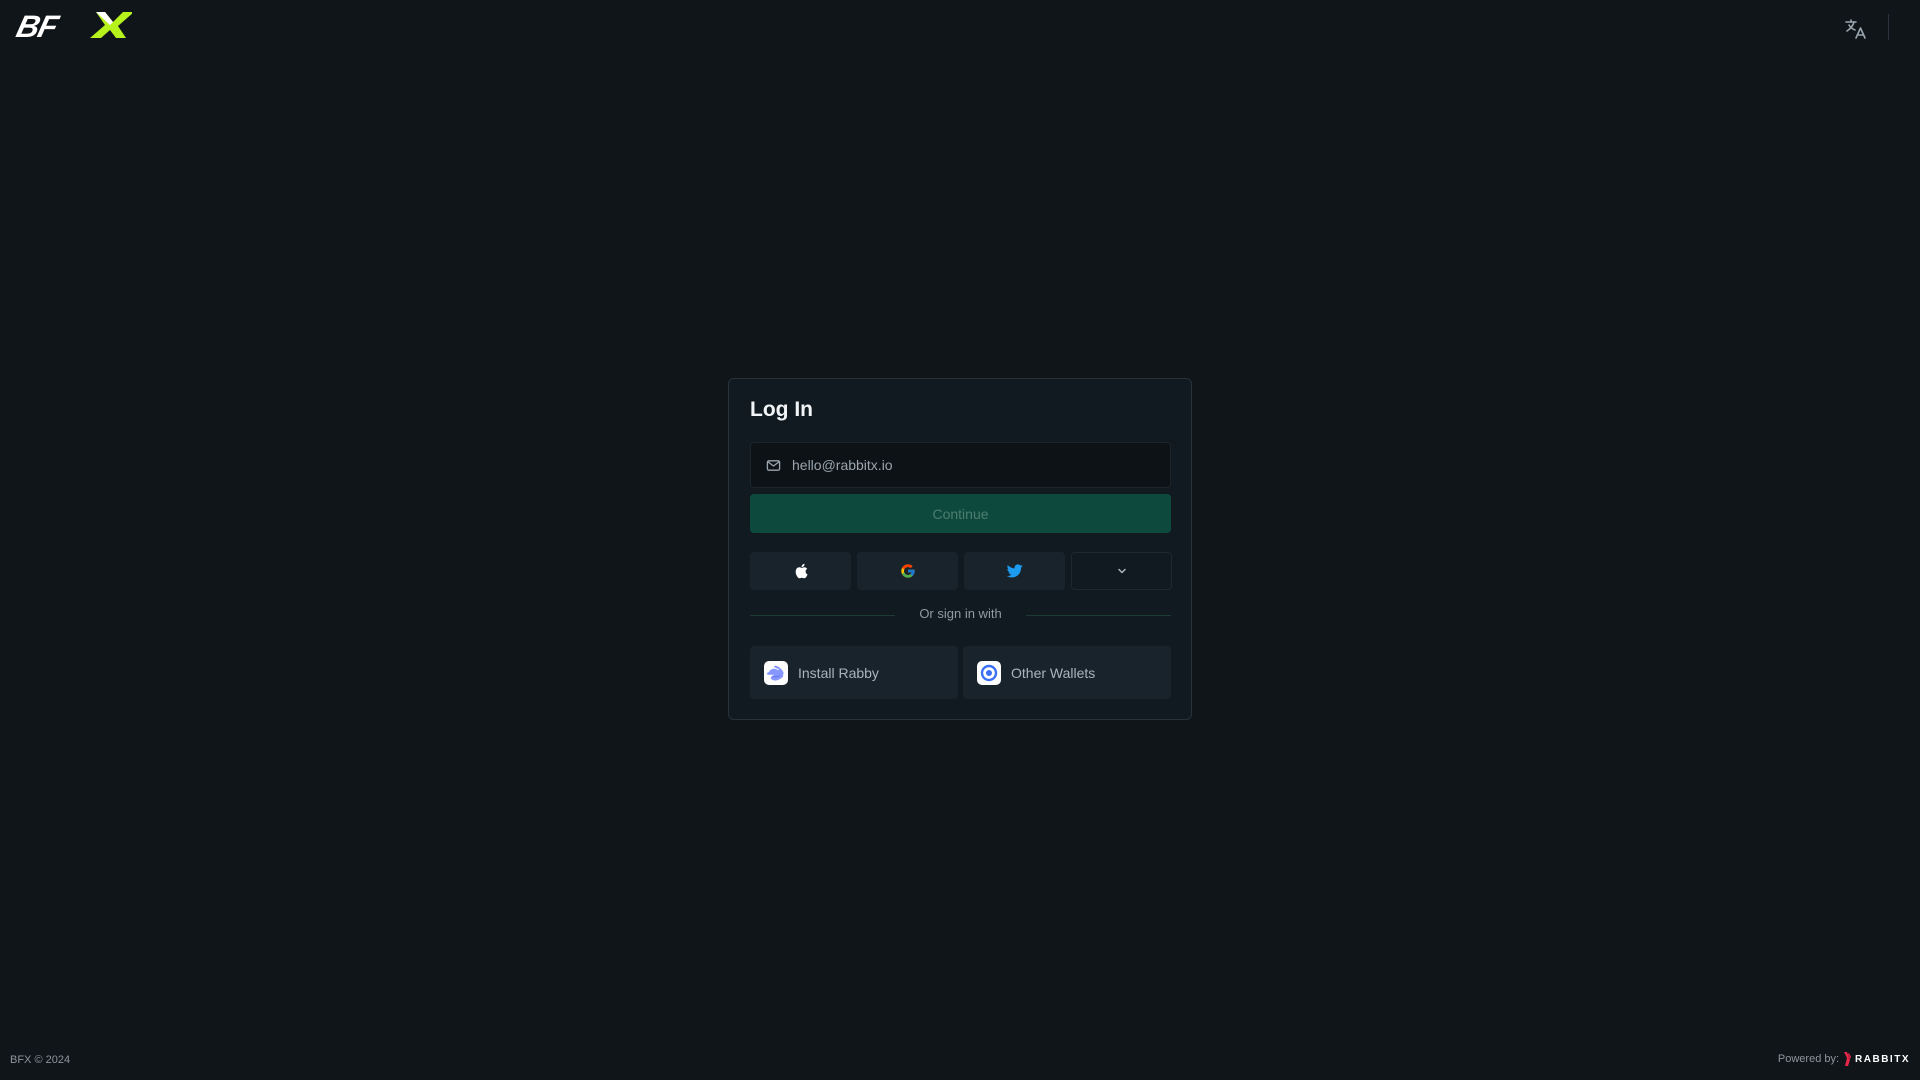  Describe the element at coordinates (40, 1060) in the screenshot. I see `footer-copyright: BFX © 2024` at that location.